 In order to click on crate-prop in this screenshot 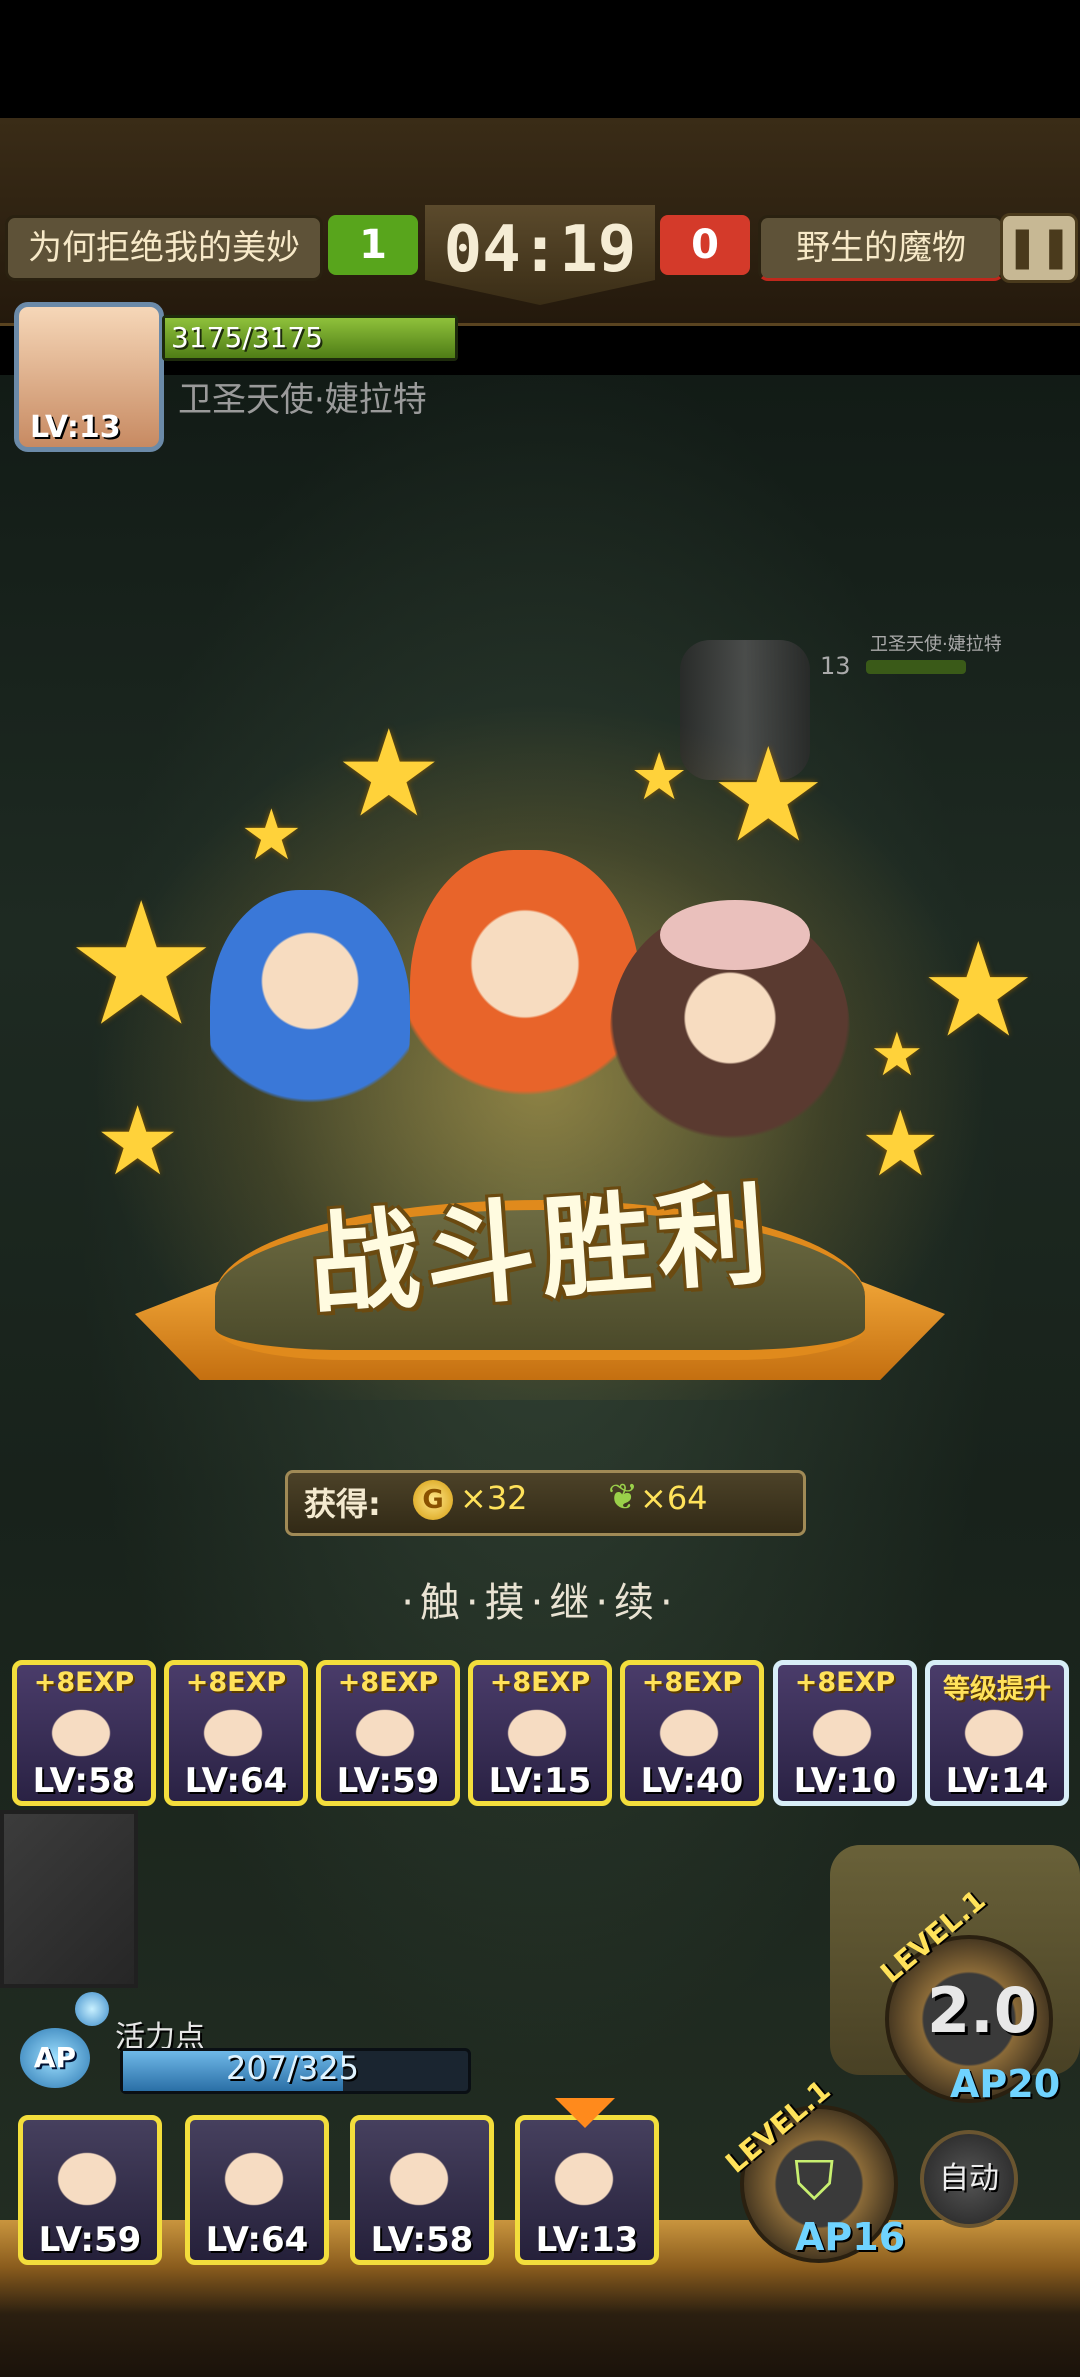, I will do `click(69, 1899)`.